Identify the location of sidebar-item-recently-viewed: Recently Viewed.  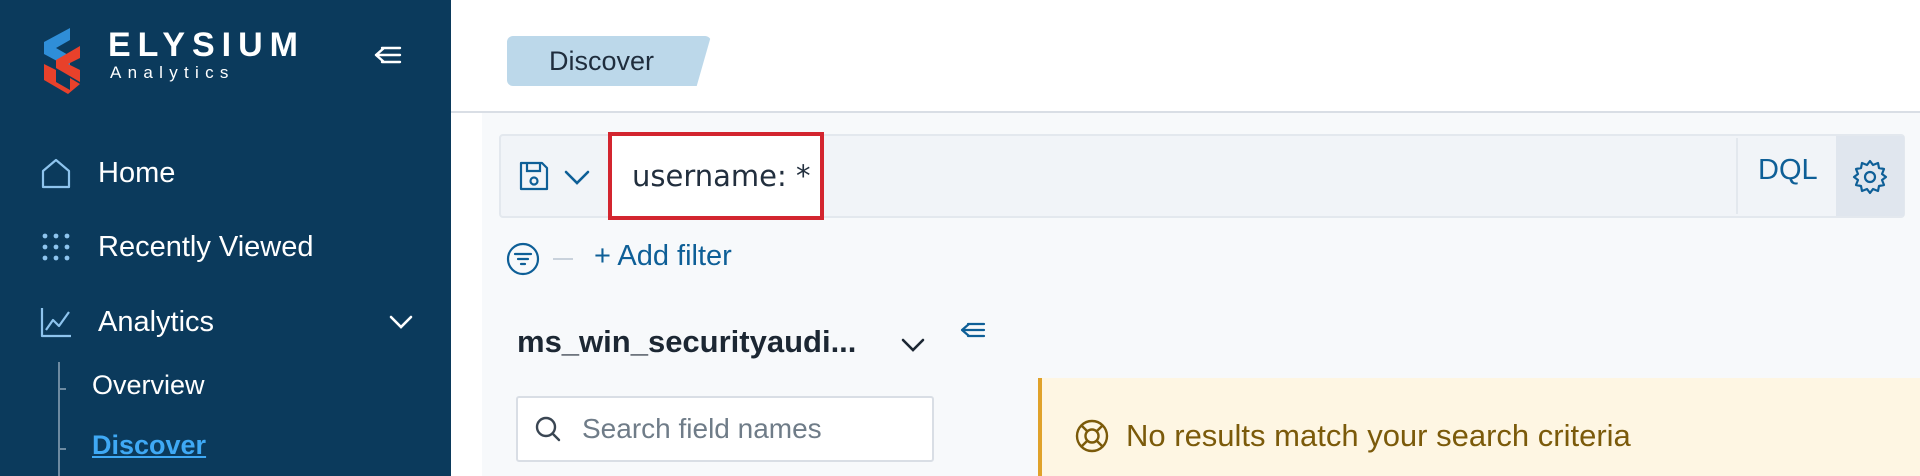
(174, 247).